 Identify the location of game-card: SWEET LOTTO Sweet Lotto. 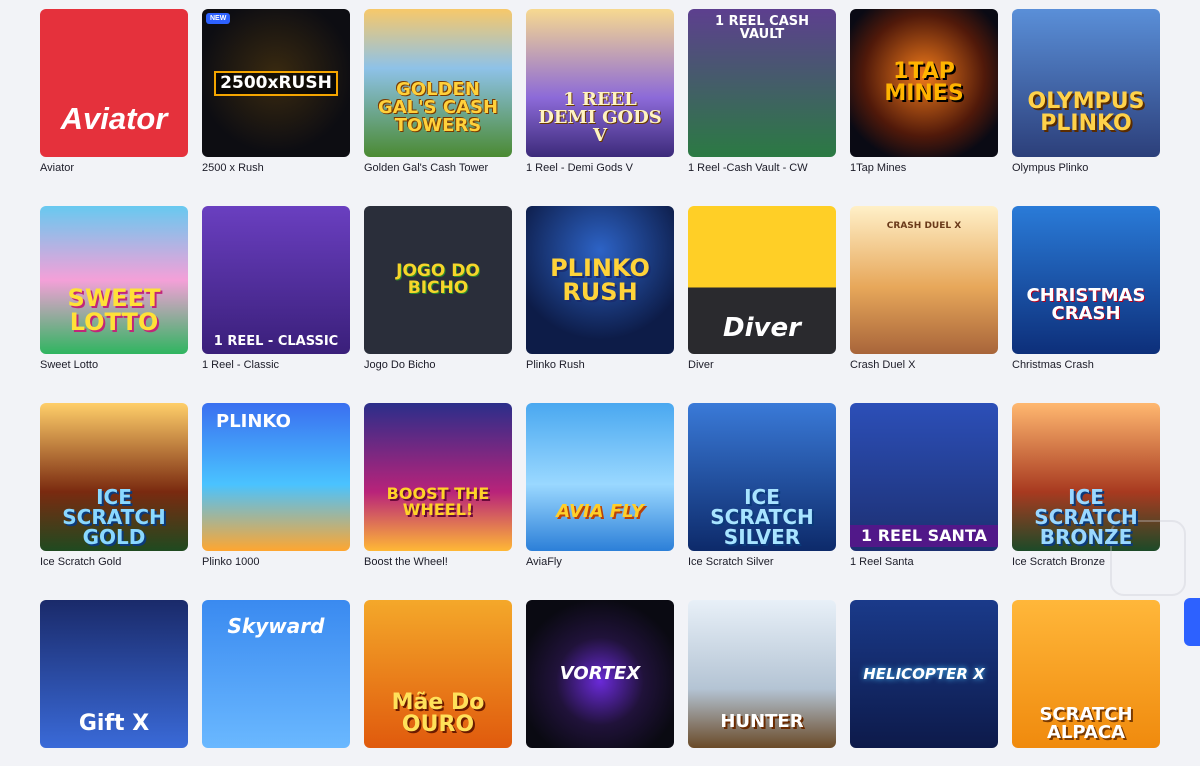
(114, 289).